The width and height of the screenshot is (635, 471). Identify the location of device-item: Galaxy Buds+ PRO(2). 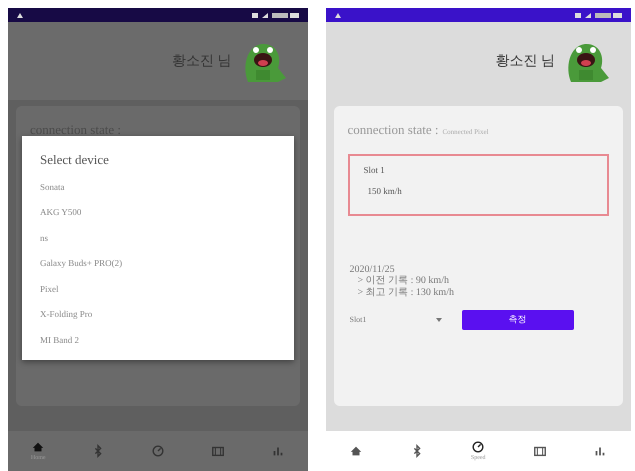
(158, 265).